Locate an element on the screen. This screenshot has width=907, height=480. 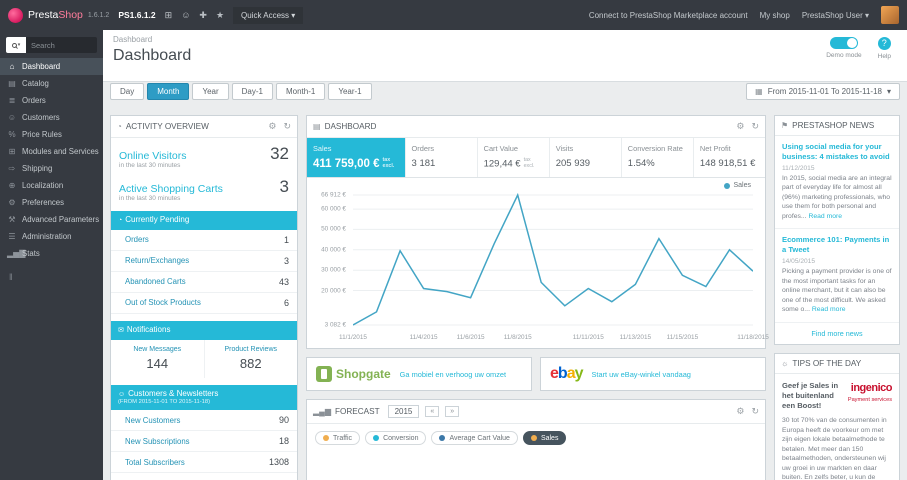
cart-icon: ⊞ is located at coordinates (169, 15).